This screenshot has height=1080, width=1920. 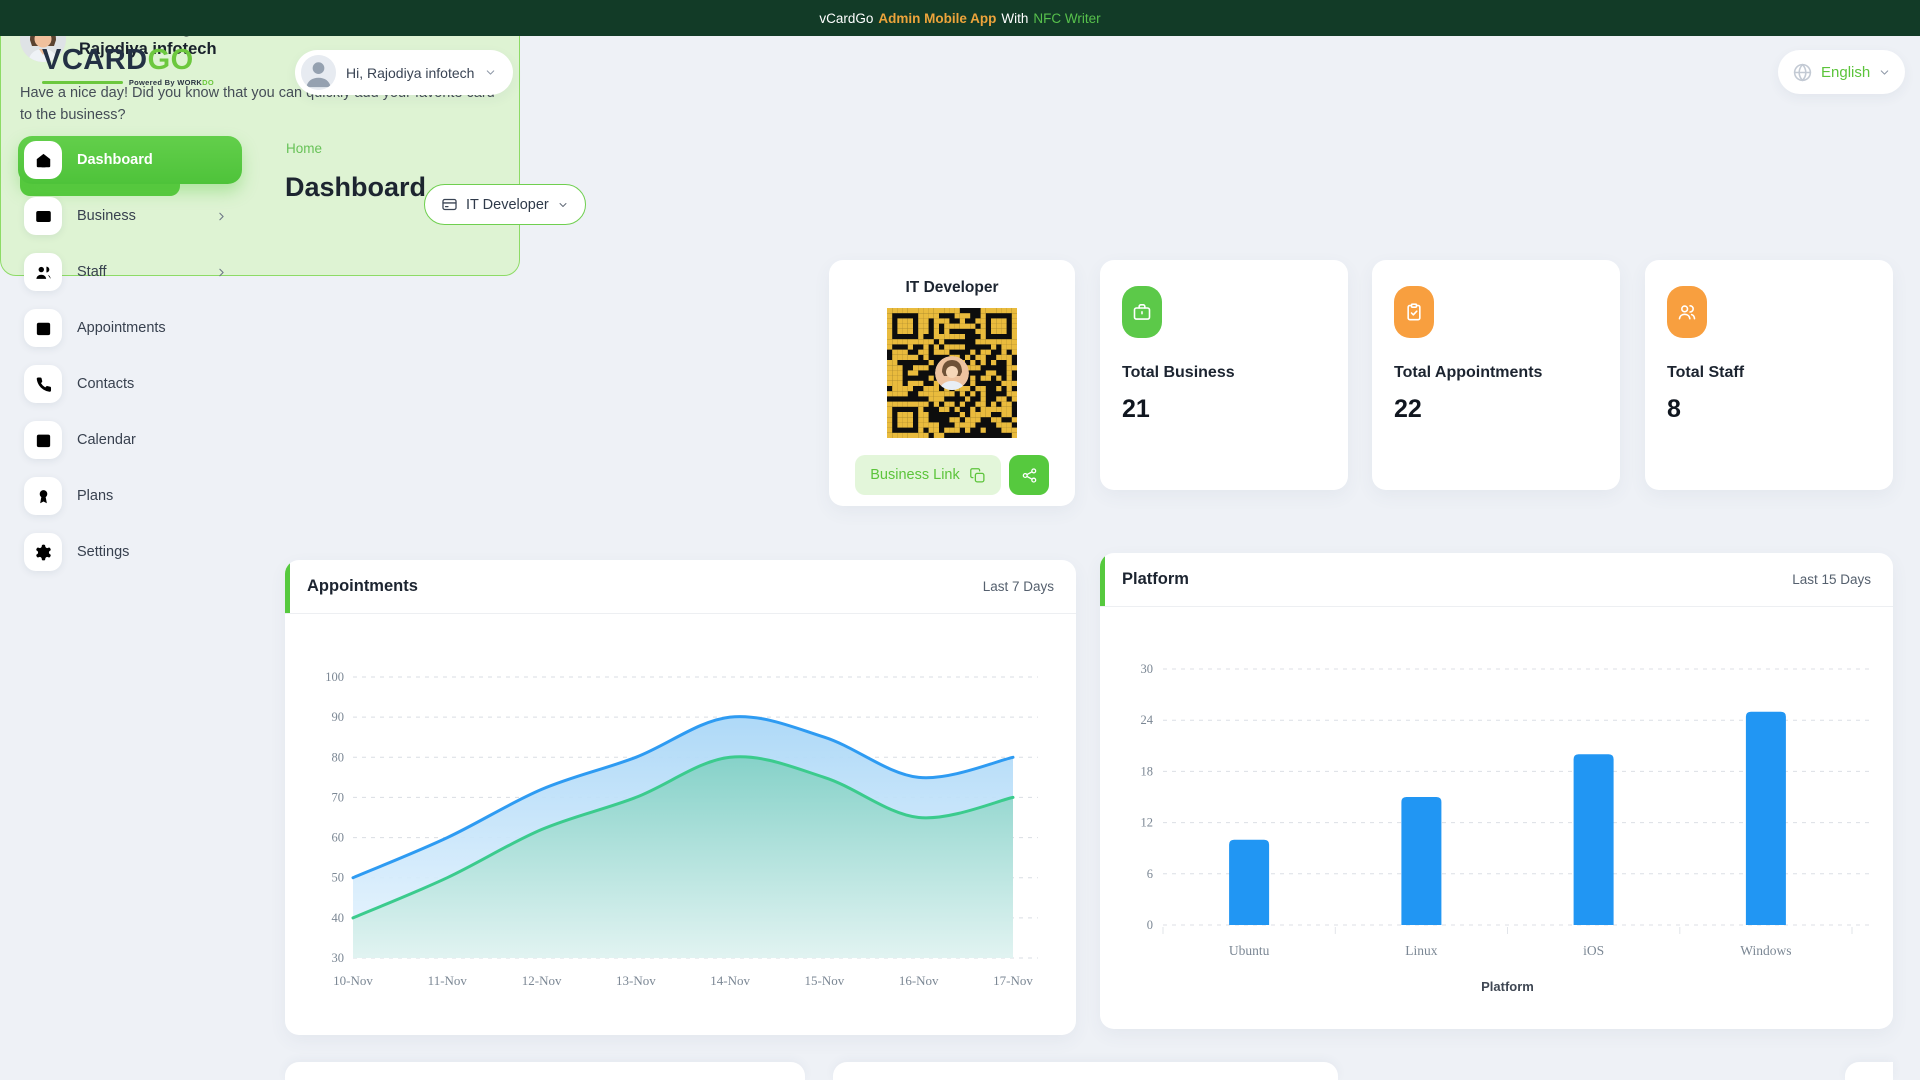 I want to click on sidebar-item-calendar: Calendar, so click(x=130, y=440).